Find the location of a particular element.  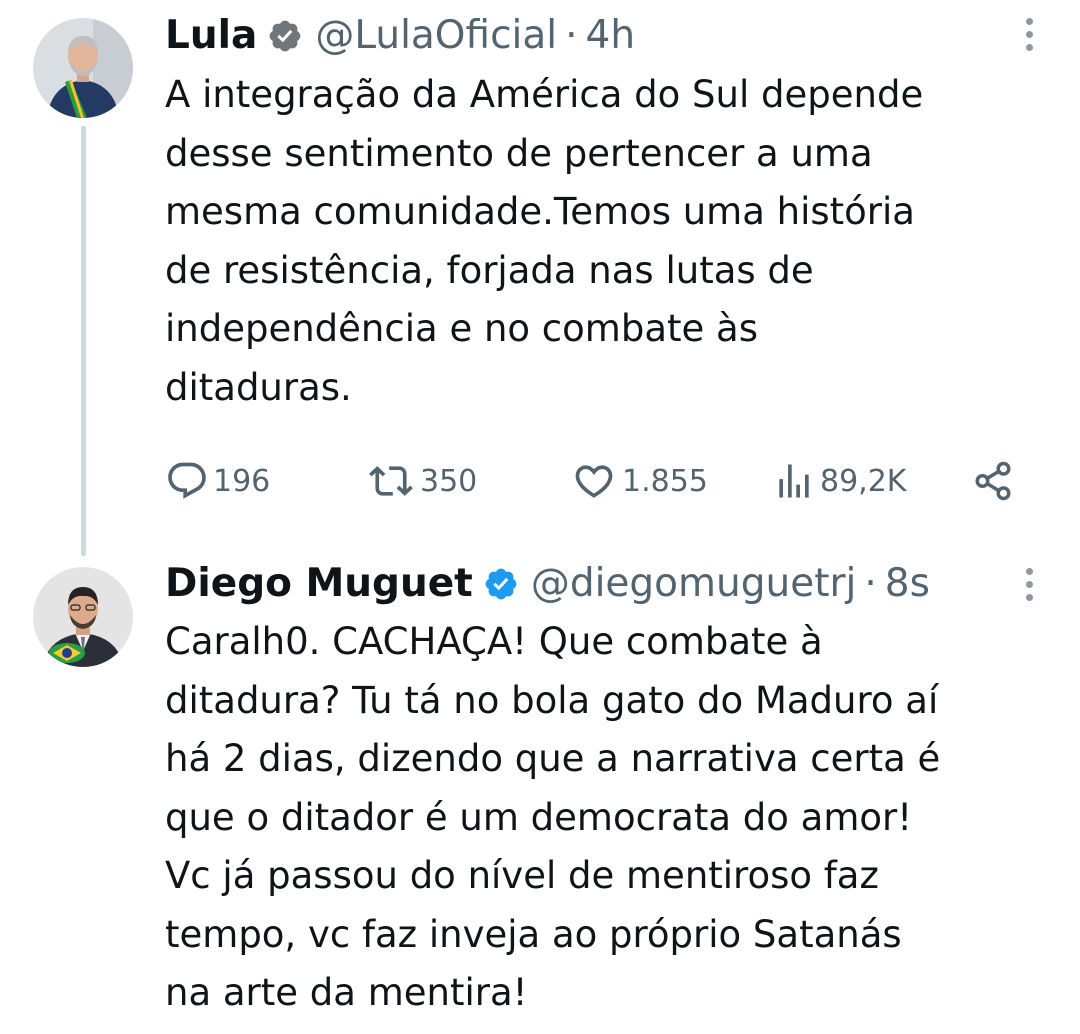

like-button: 1.855 is located at coordinates (639, 481).